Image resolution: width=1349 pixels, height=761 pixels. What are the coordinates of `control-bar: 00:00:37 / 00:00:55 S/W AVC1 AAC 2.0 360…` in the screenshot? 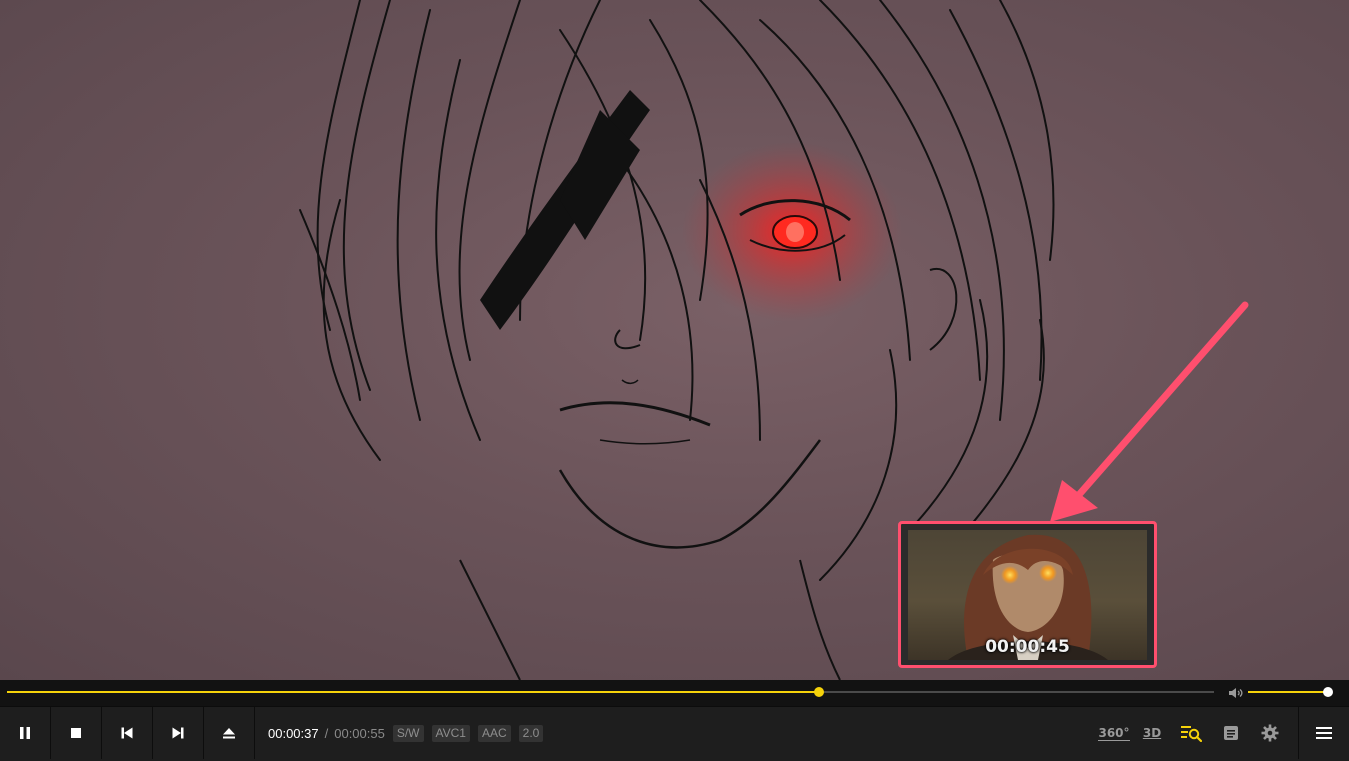 It's located at (674, 733).